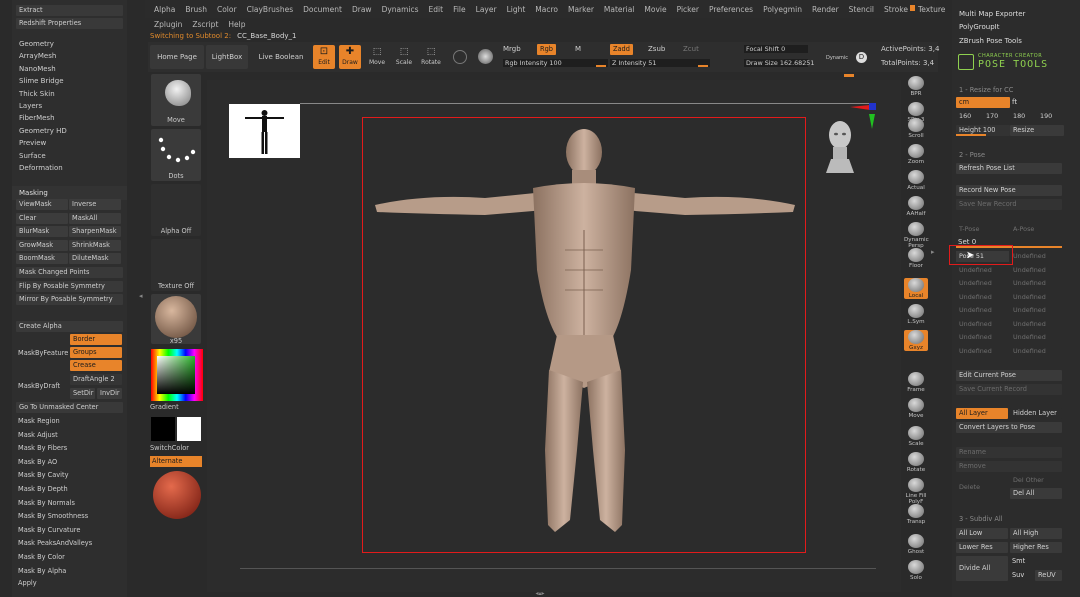 The image size is (1080, 597). Describe the element at coordinates (322, 9) in the screenshot. I see `menu-item: Document` at that location.